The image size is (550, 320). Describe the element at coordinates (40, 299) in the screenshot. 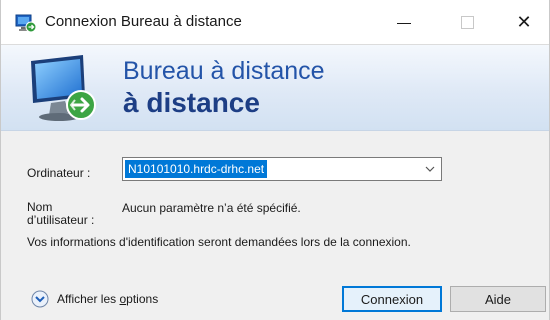

I see `expand-options-icon` at that location.